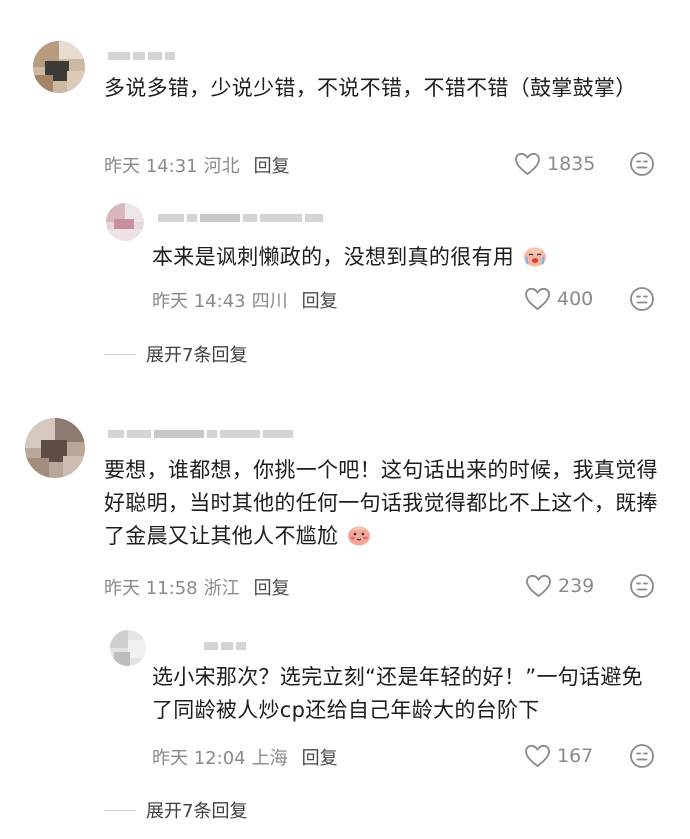 The width and height of the screenshot is (690, 839). What do you see at coordinates (575, 299) in the screenshot?
I see `like-count: 400` at bounding box center [575, 299].